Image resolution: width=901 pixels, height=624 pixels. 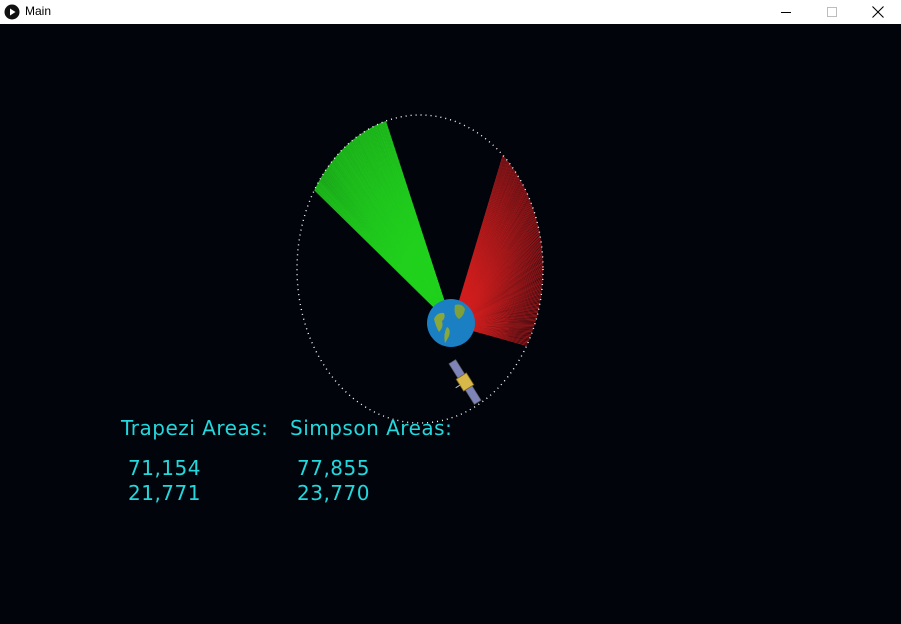 I want to click on maximize-icon, so click(x=832, y=12).